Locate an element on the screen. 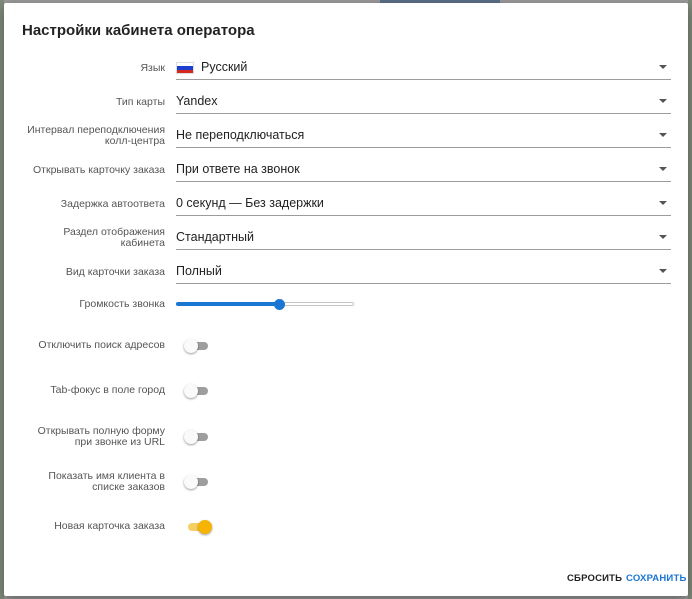 This screenshot has width=692, height=599. russian-flag-icon is located at coordinates (185, 68).